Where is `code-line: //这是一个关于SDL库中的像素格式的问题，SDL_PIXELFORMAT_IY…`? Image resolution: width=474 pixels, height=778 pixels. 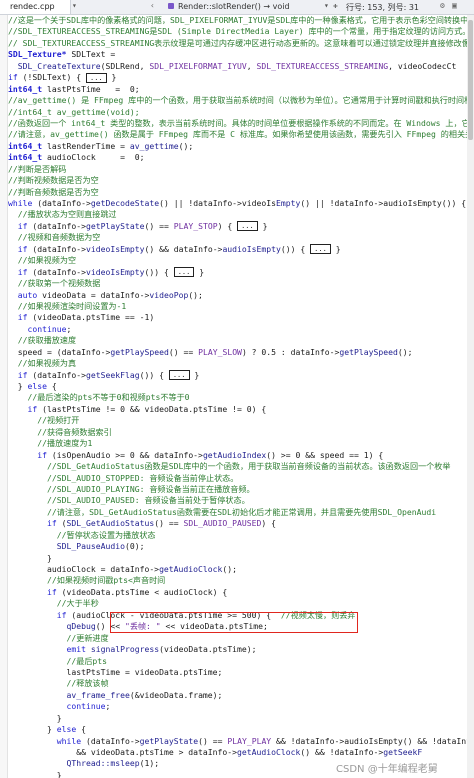
code-line: //这是一个关于SDL库中的像素格式的问题，SDL_PIXELFORMAT_IY… is located at coordinates (241, 20).